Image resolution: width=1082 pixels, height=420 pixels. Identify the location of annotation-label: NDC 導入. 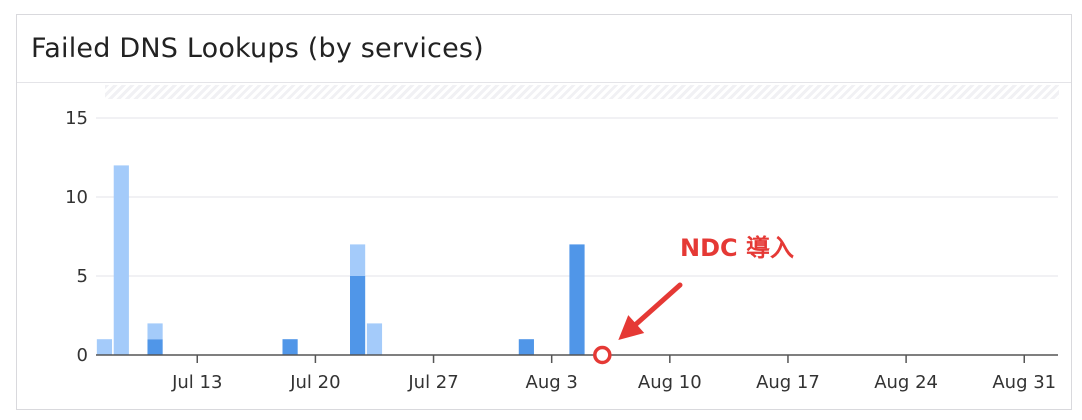
(737, 248).